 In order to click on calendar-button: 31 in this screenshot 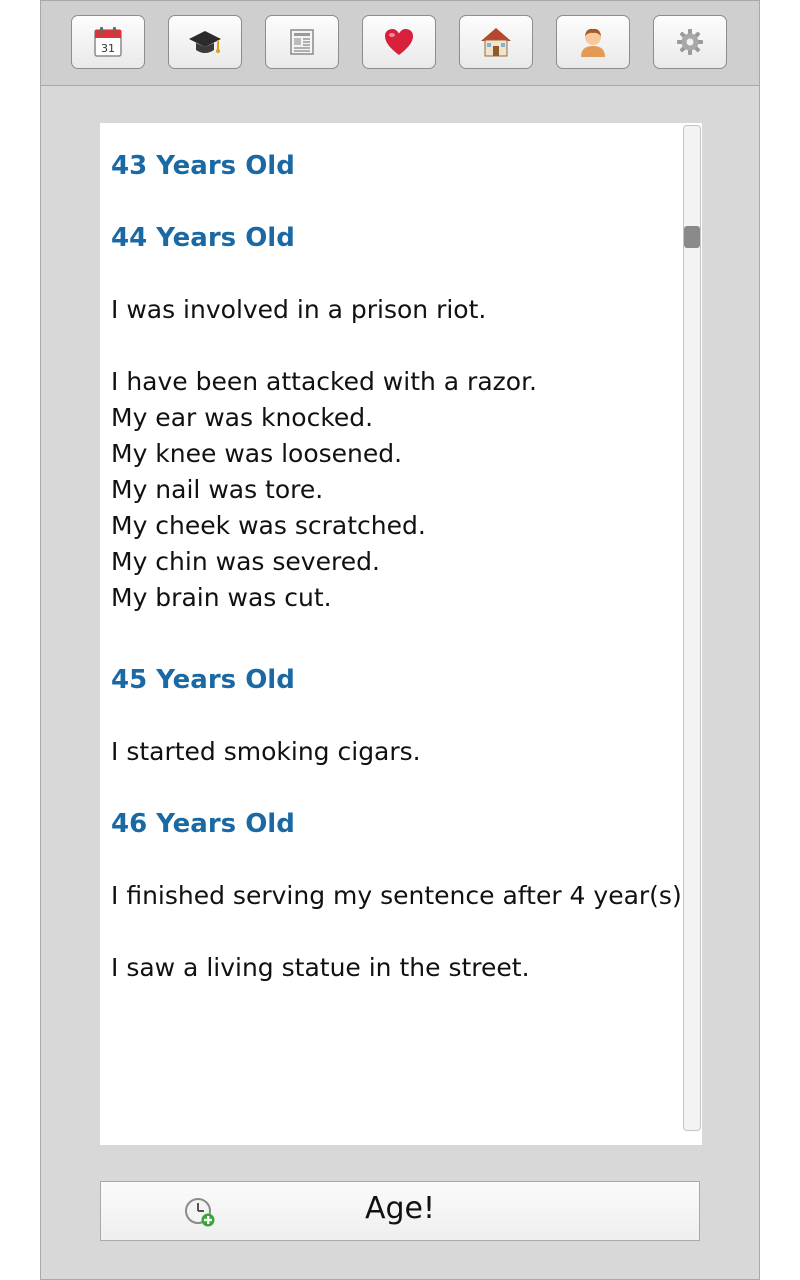, I will do `click(108, 42)`.